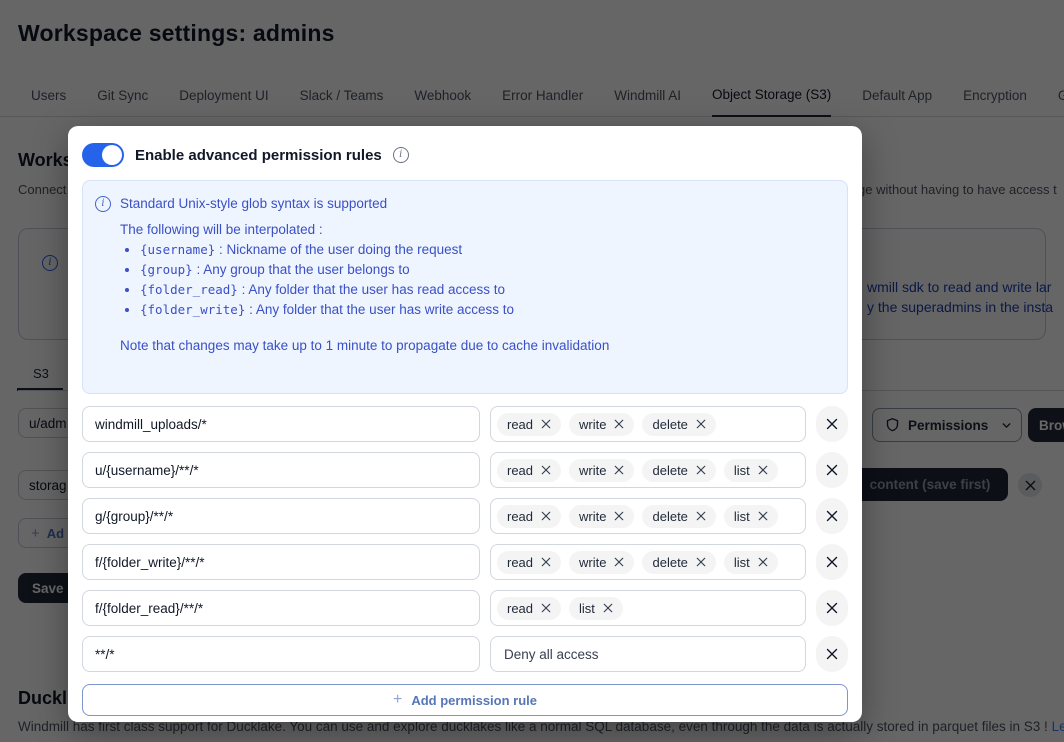  Describe the element at coordinates (648, 608) in the screenshot. I see `permissions-tags-box: read list` at that location.